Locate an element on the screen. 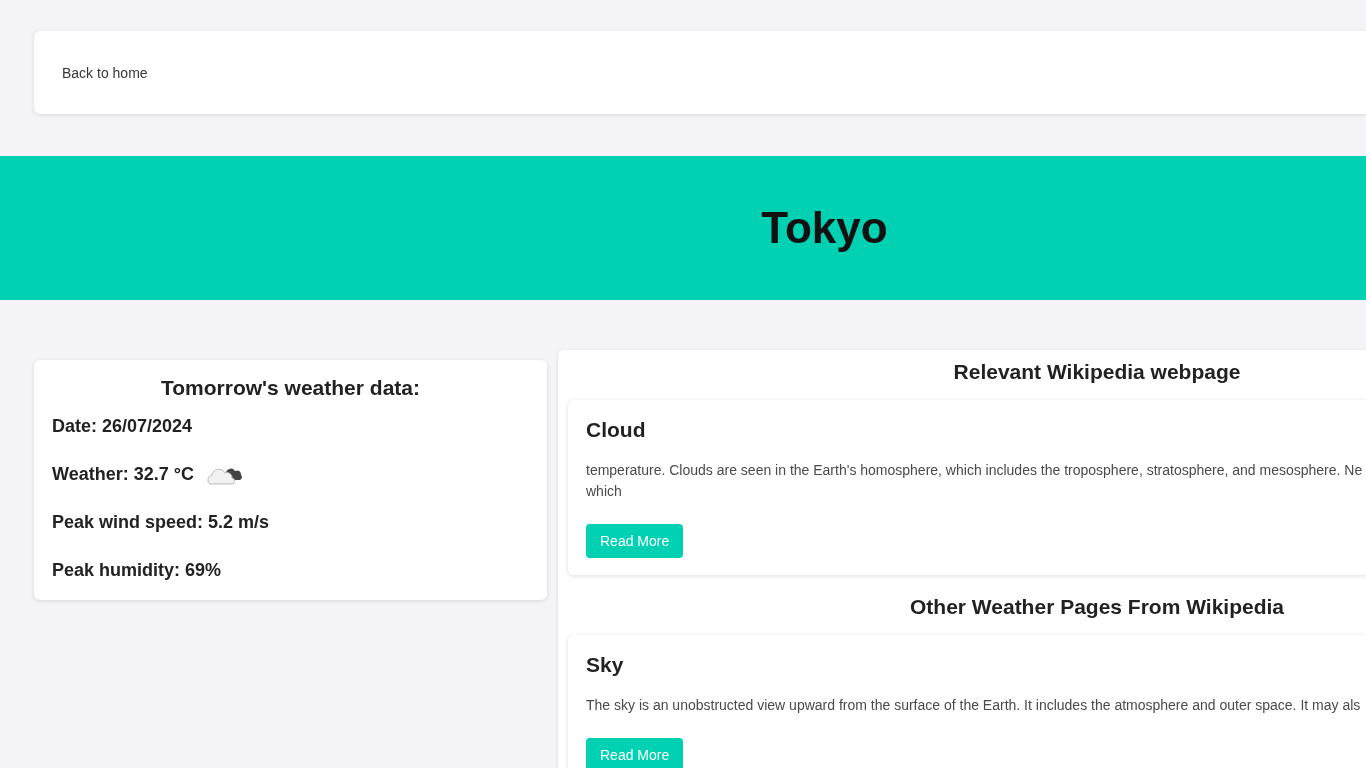  weather-info: Peak wind speed: 5.2 m/s is located at coordinates (161, 522).